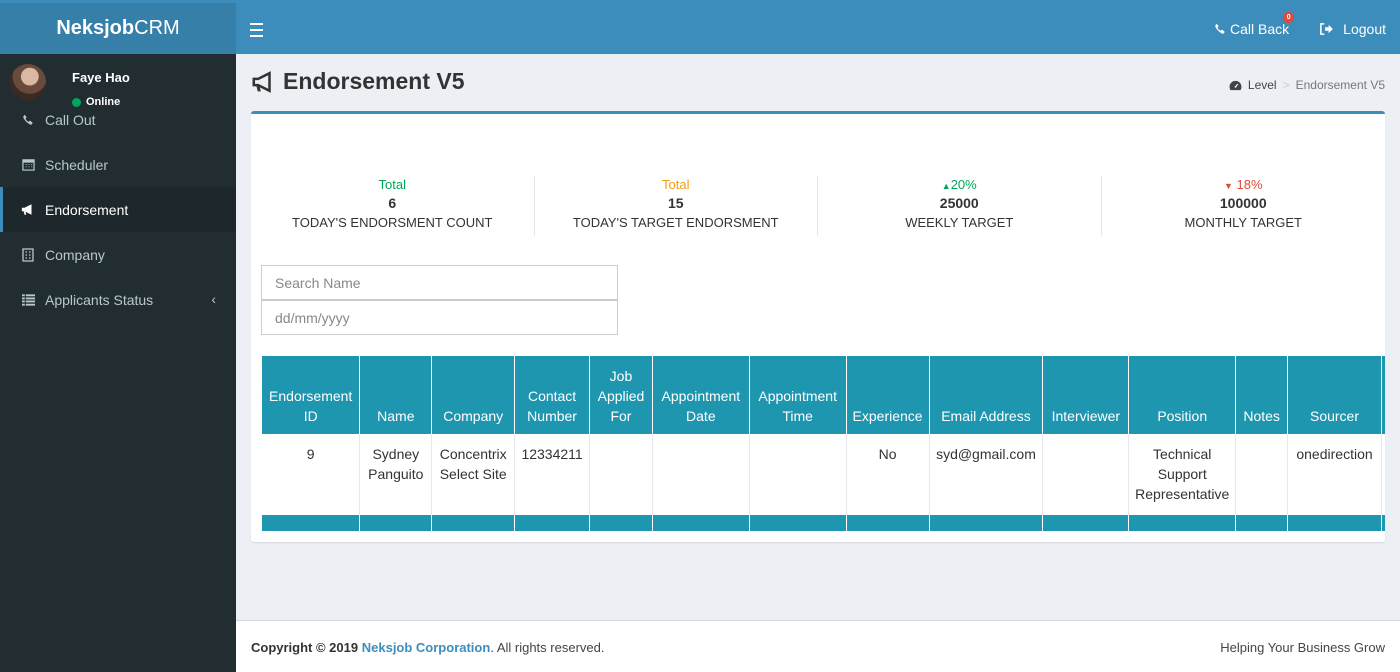  I want to click on table-cell: syd@gmail.com, so click(986, 474).